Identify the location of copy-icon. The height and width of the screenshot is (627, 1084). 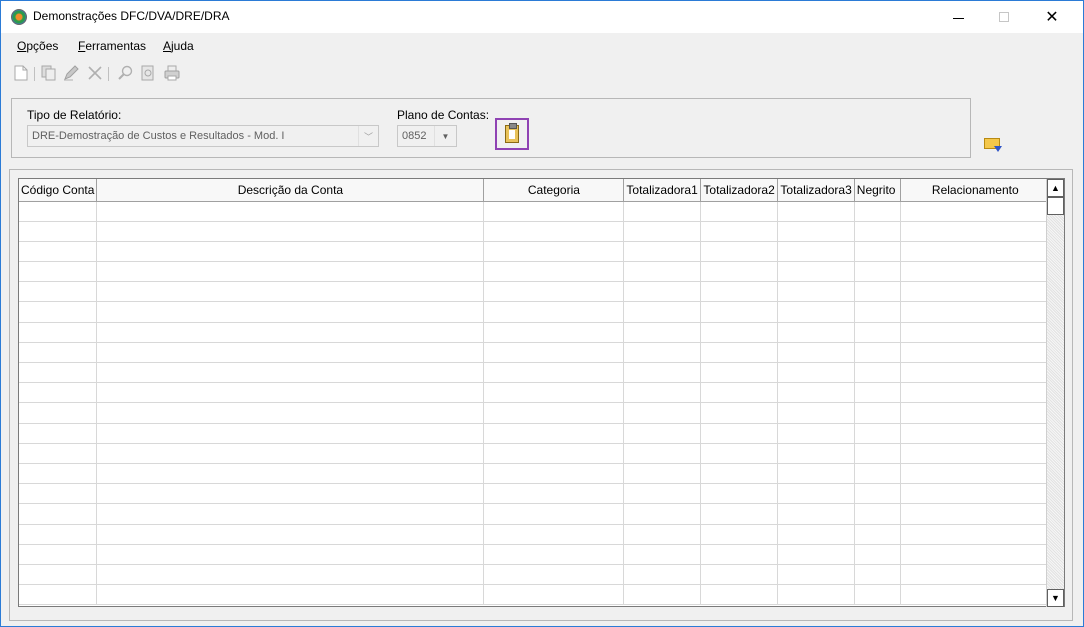
(49, 73).